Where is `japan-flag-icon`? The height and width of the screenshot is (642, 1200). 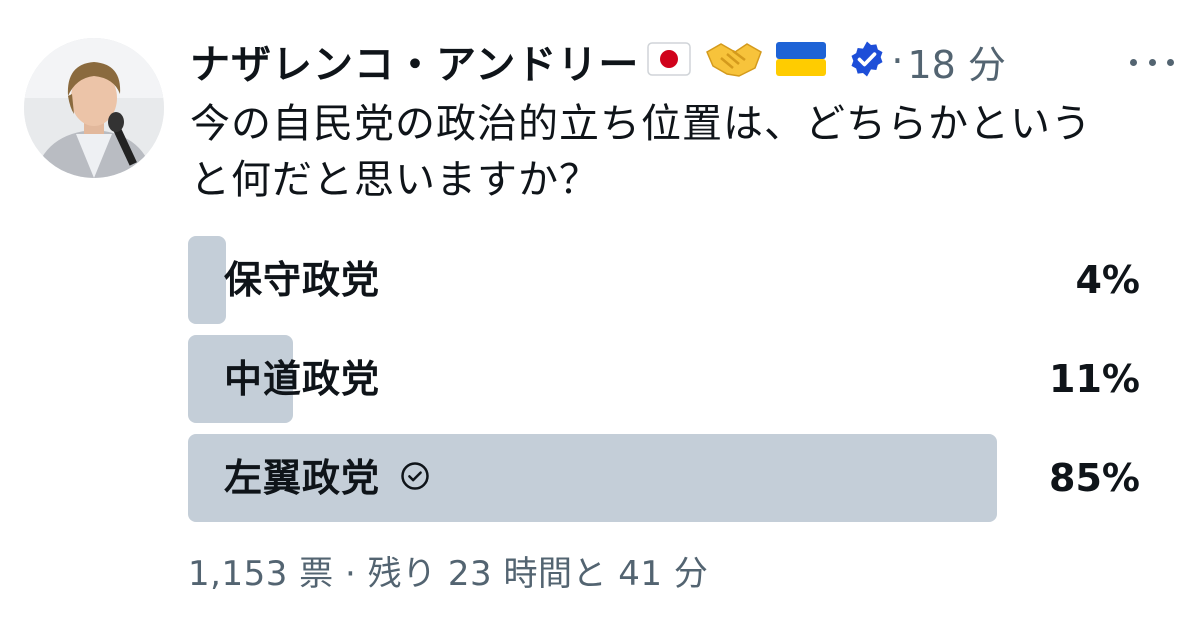 japan-flag-icon is located at coordinates (669, 61).